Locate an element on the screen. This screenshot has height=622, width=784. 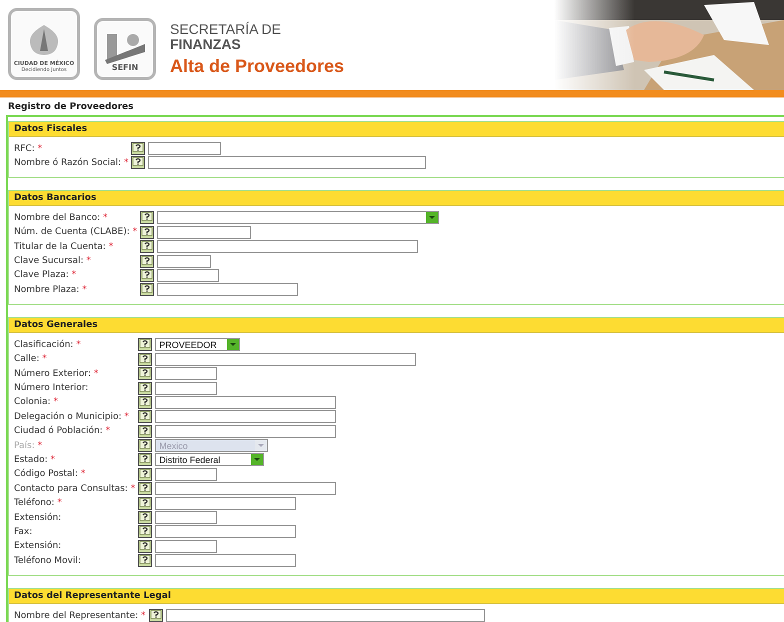
field-label: Código Postal: * is located at coordinates (50, 474).